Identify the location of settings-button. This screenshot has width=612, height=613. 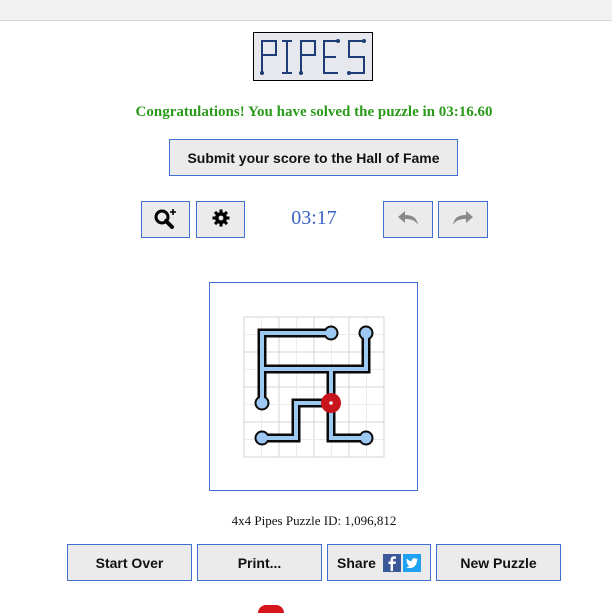
(220, 219).